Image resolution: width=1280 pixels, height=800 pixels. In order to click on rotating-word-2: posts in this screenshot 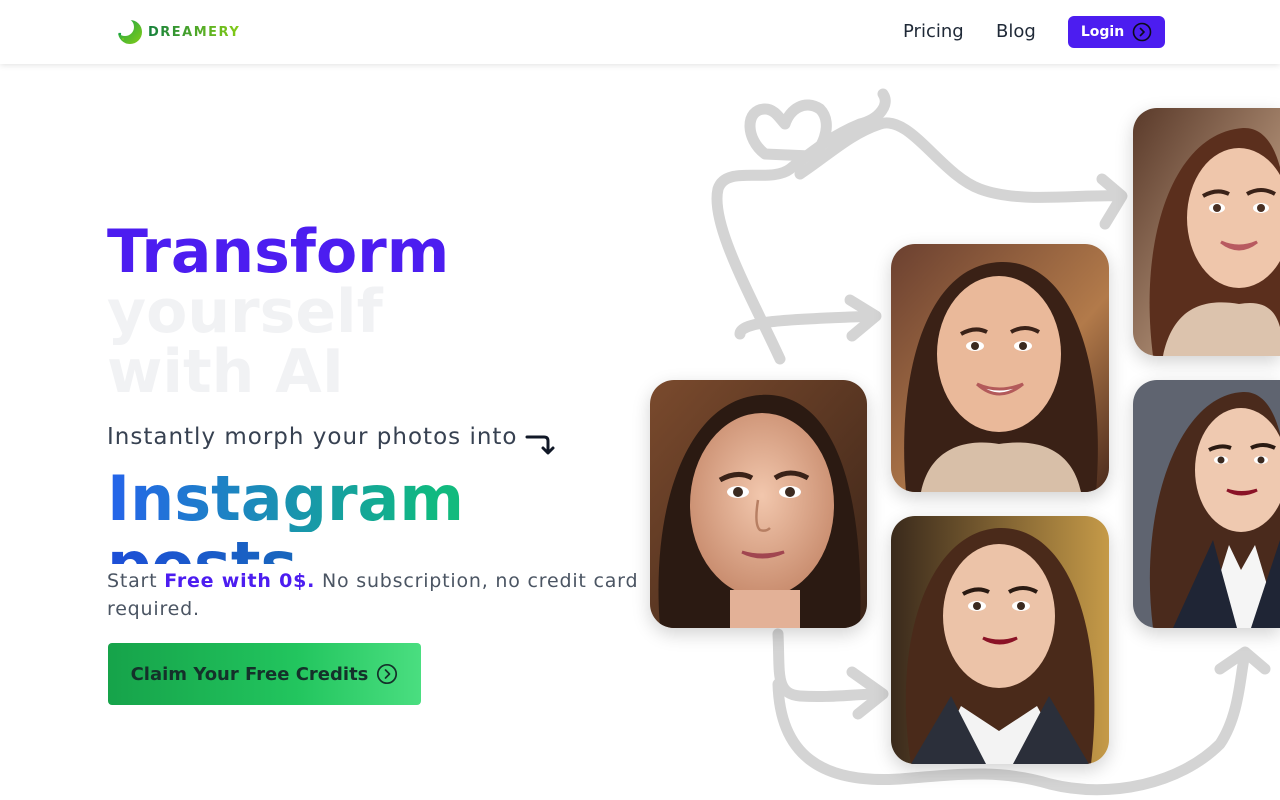, I will do `click(377, 548)`.